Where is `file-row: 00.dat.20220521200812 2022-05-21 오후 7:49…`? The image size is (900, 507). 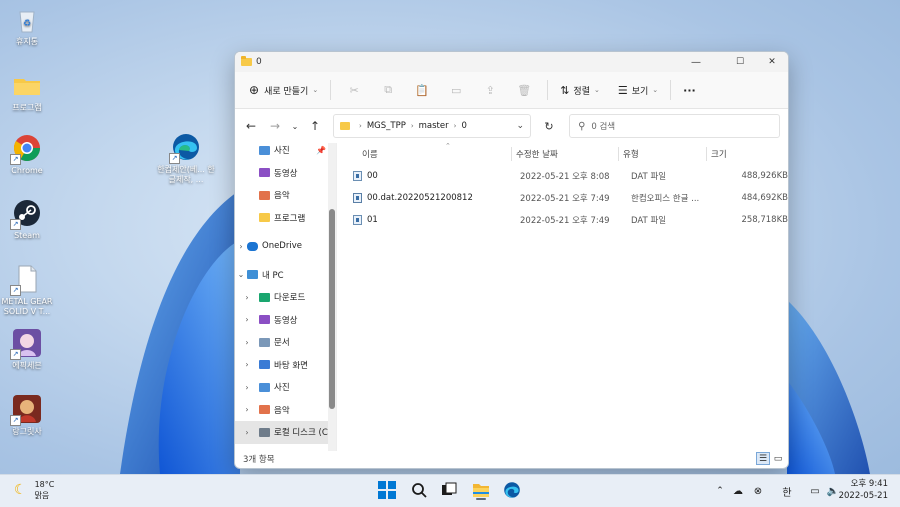 file-row: 00.dat.20220521200812 2022-05-21 오후 7:49… is located at coordinates (562, 198).